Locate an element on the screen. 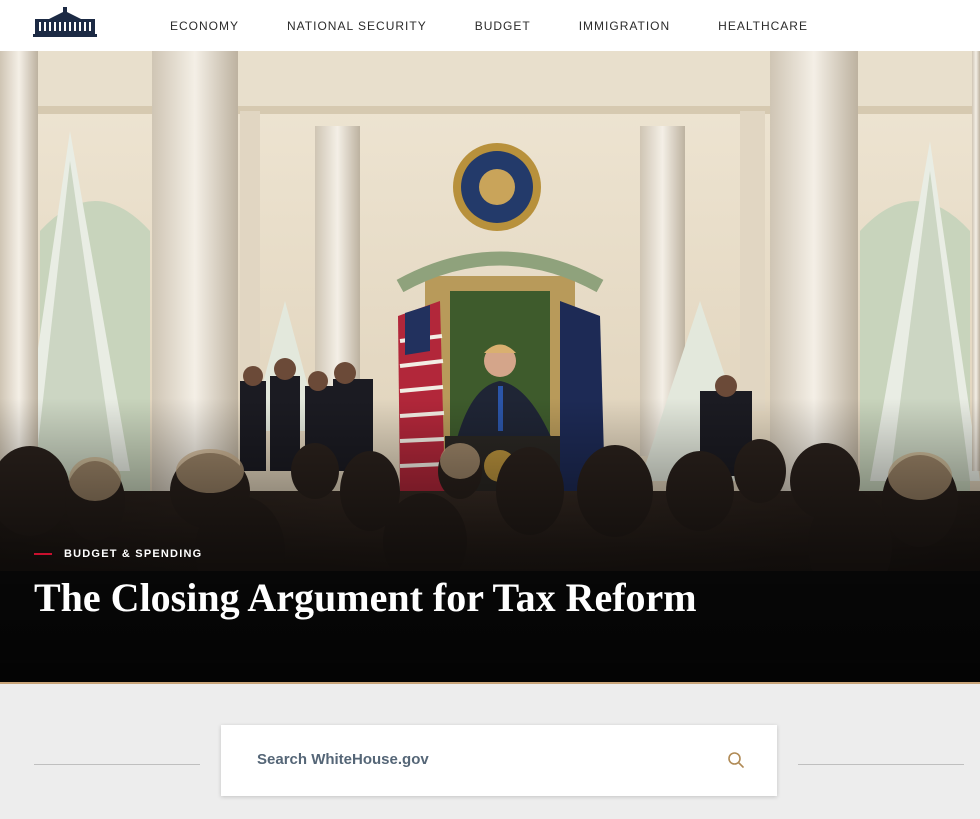 The width and height of the screenshot is (980, 819). nav-item-immigration: IMMIGRATION is located at coordinates (624, 26).